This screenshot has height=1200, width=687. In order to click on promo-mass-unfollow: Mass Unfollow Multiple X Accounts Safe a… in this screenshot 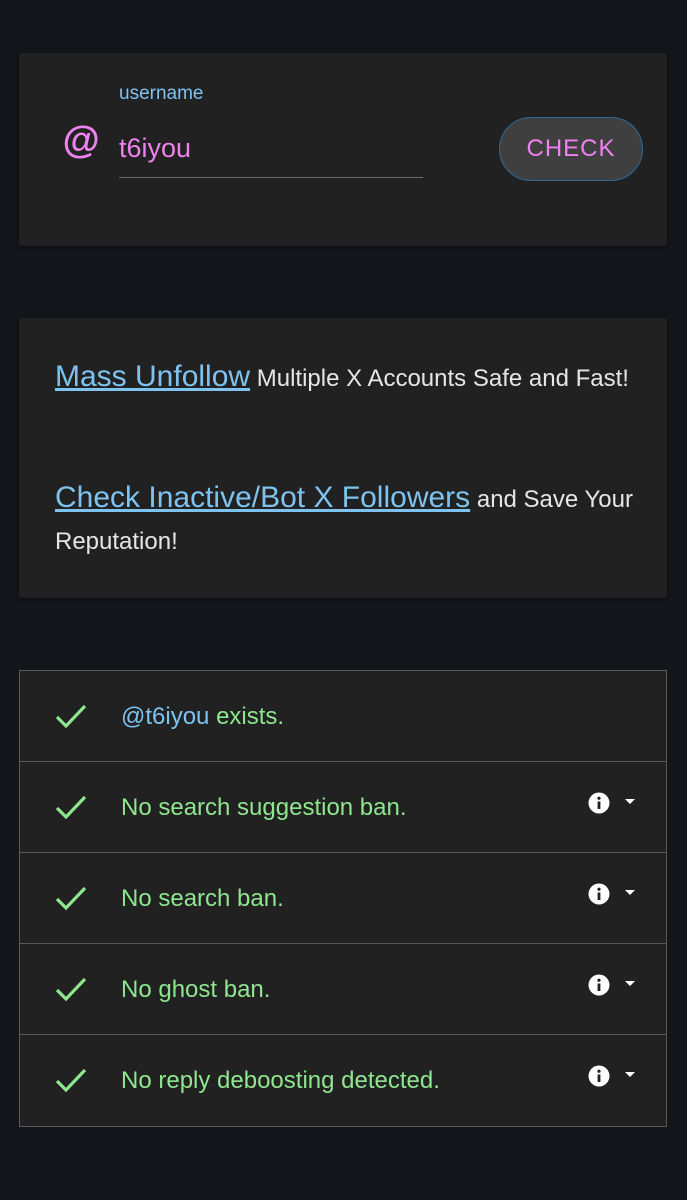, I will do `click(345, 378)`.